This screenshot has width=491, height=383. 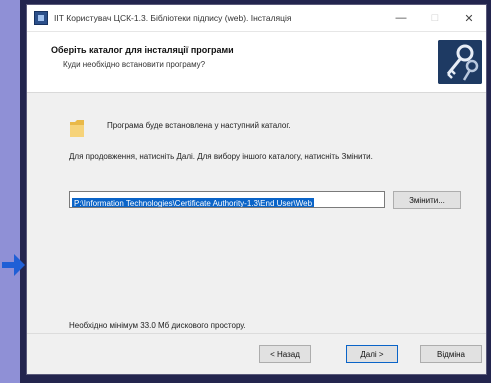 I want to click on page-title: Оберіть каталог для інсталяції програми, so click(x=142, y=50).